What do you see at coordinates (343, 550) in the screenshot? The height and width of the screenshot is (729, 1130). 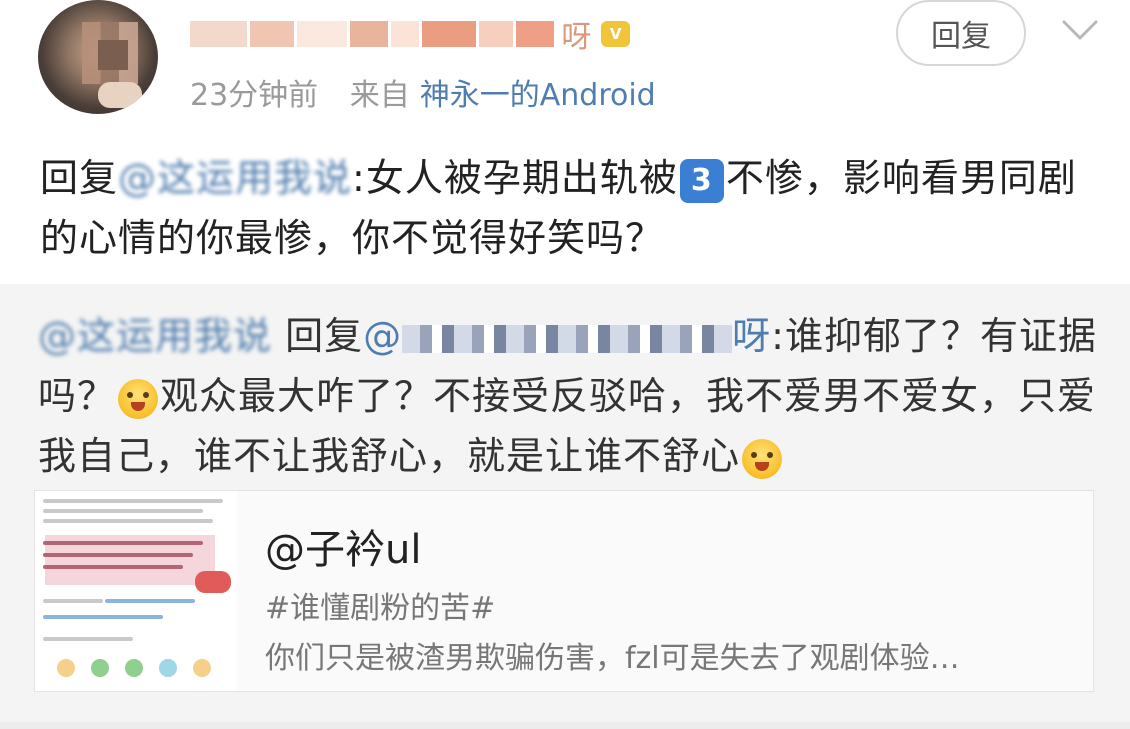 I see `card-title: @子衿ul` at bounding box center [343, 550].